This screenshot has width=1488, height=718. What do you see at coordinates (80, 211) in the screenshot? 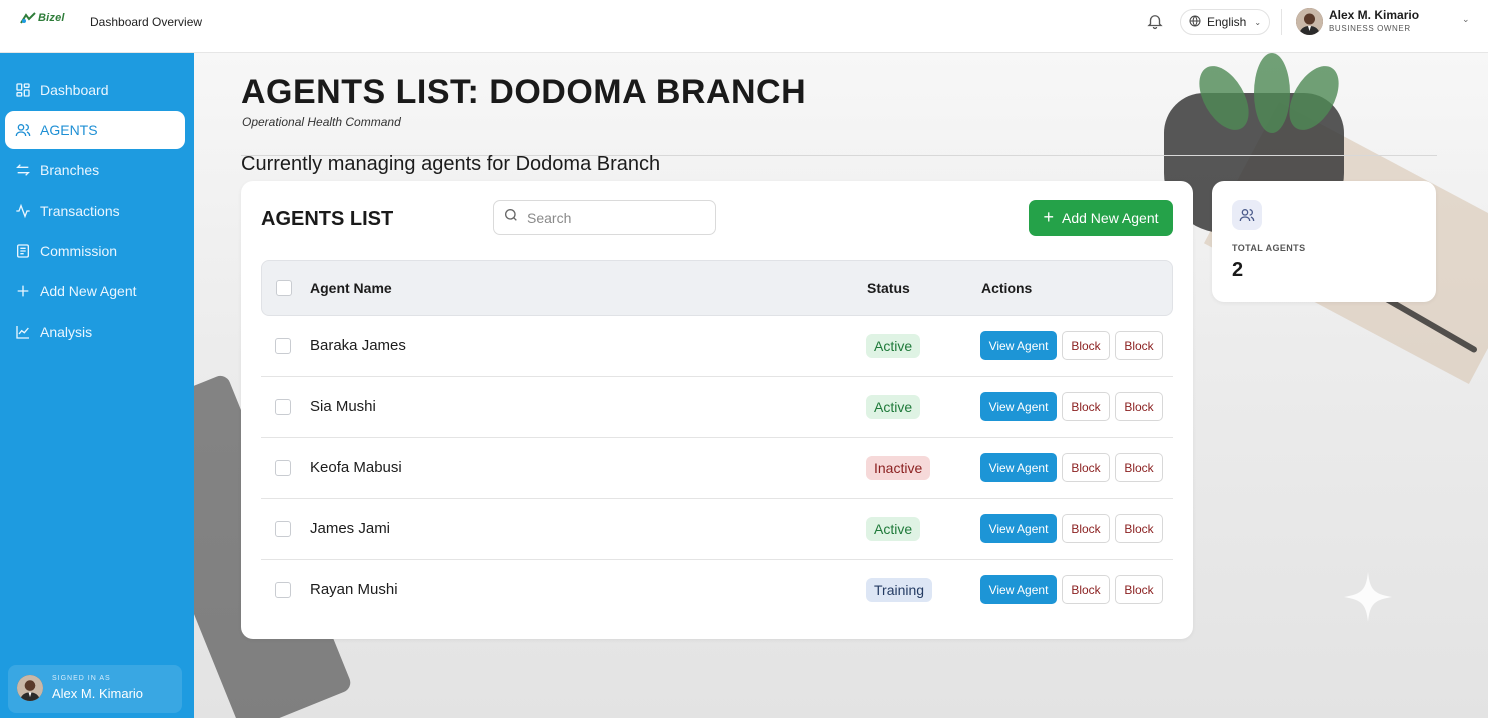
I see `sidebar-item-label: Transactions` at bounding box center [80, 211].